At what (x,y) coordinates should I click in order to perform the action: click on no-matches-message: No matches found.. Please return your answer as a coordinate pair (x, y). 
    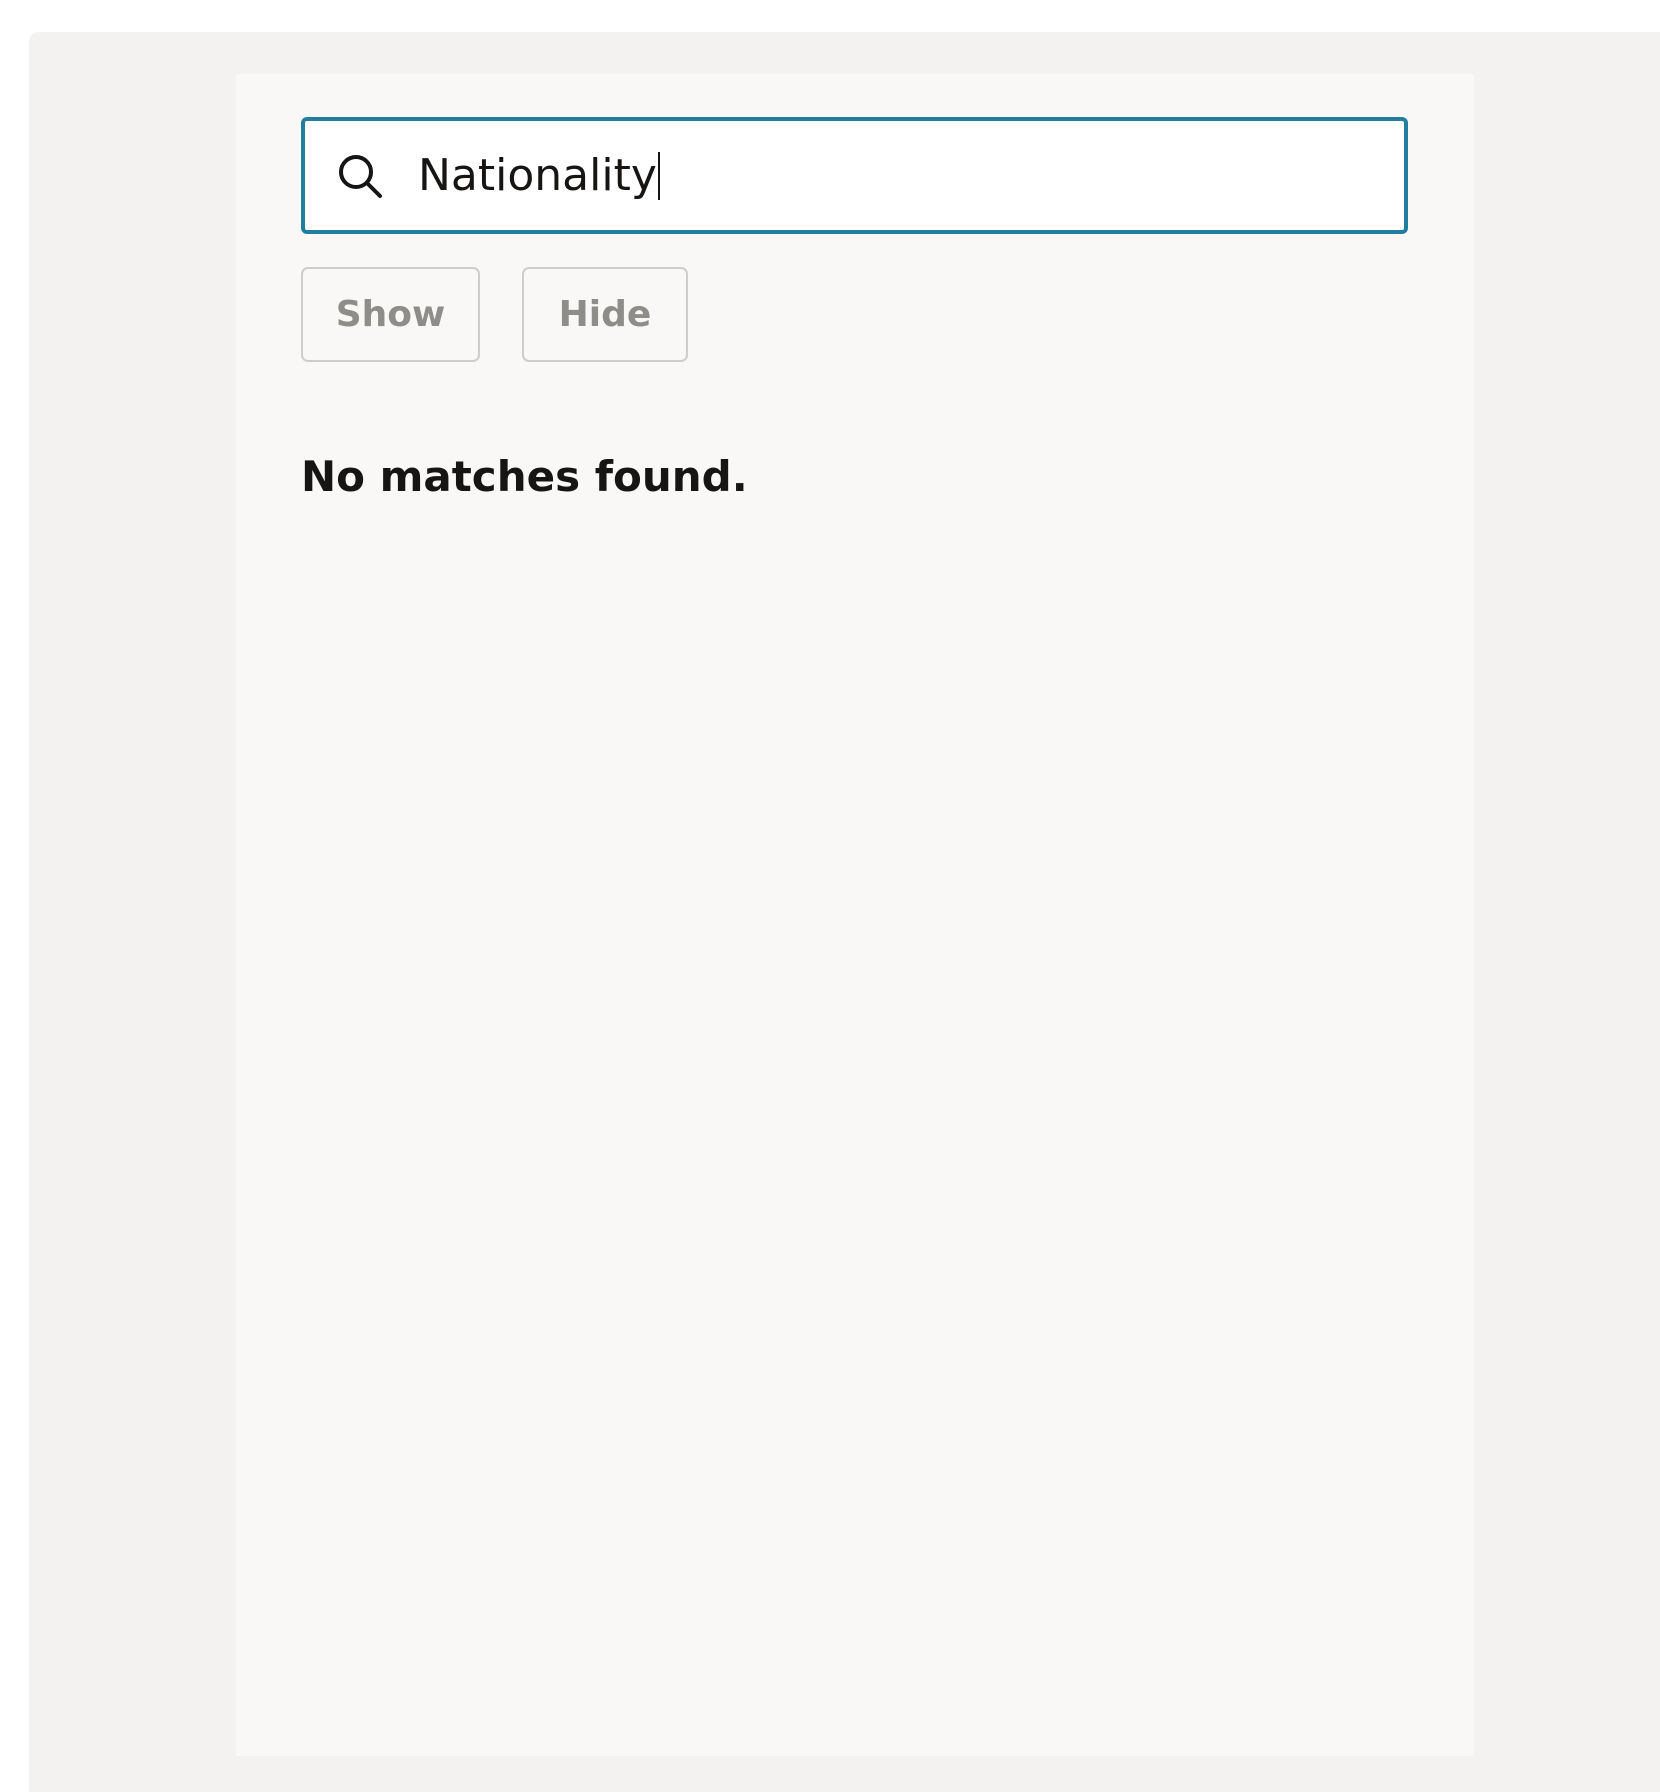
    Looking at the image, I should click on (524, 476).